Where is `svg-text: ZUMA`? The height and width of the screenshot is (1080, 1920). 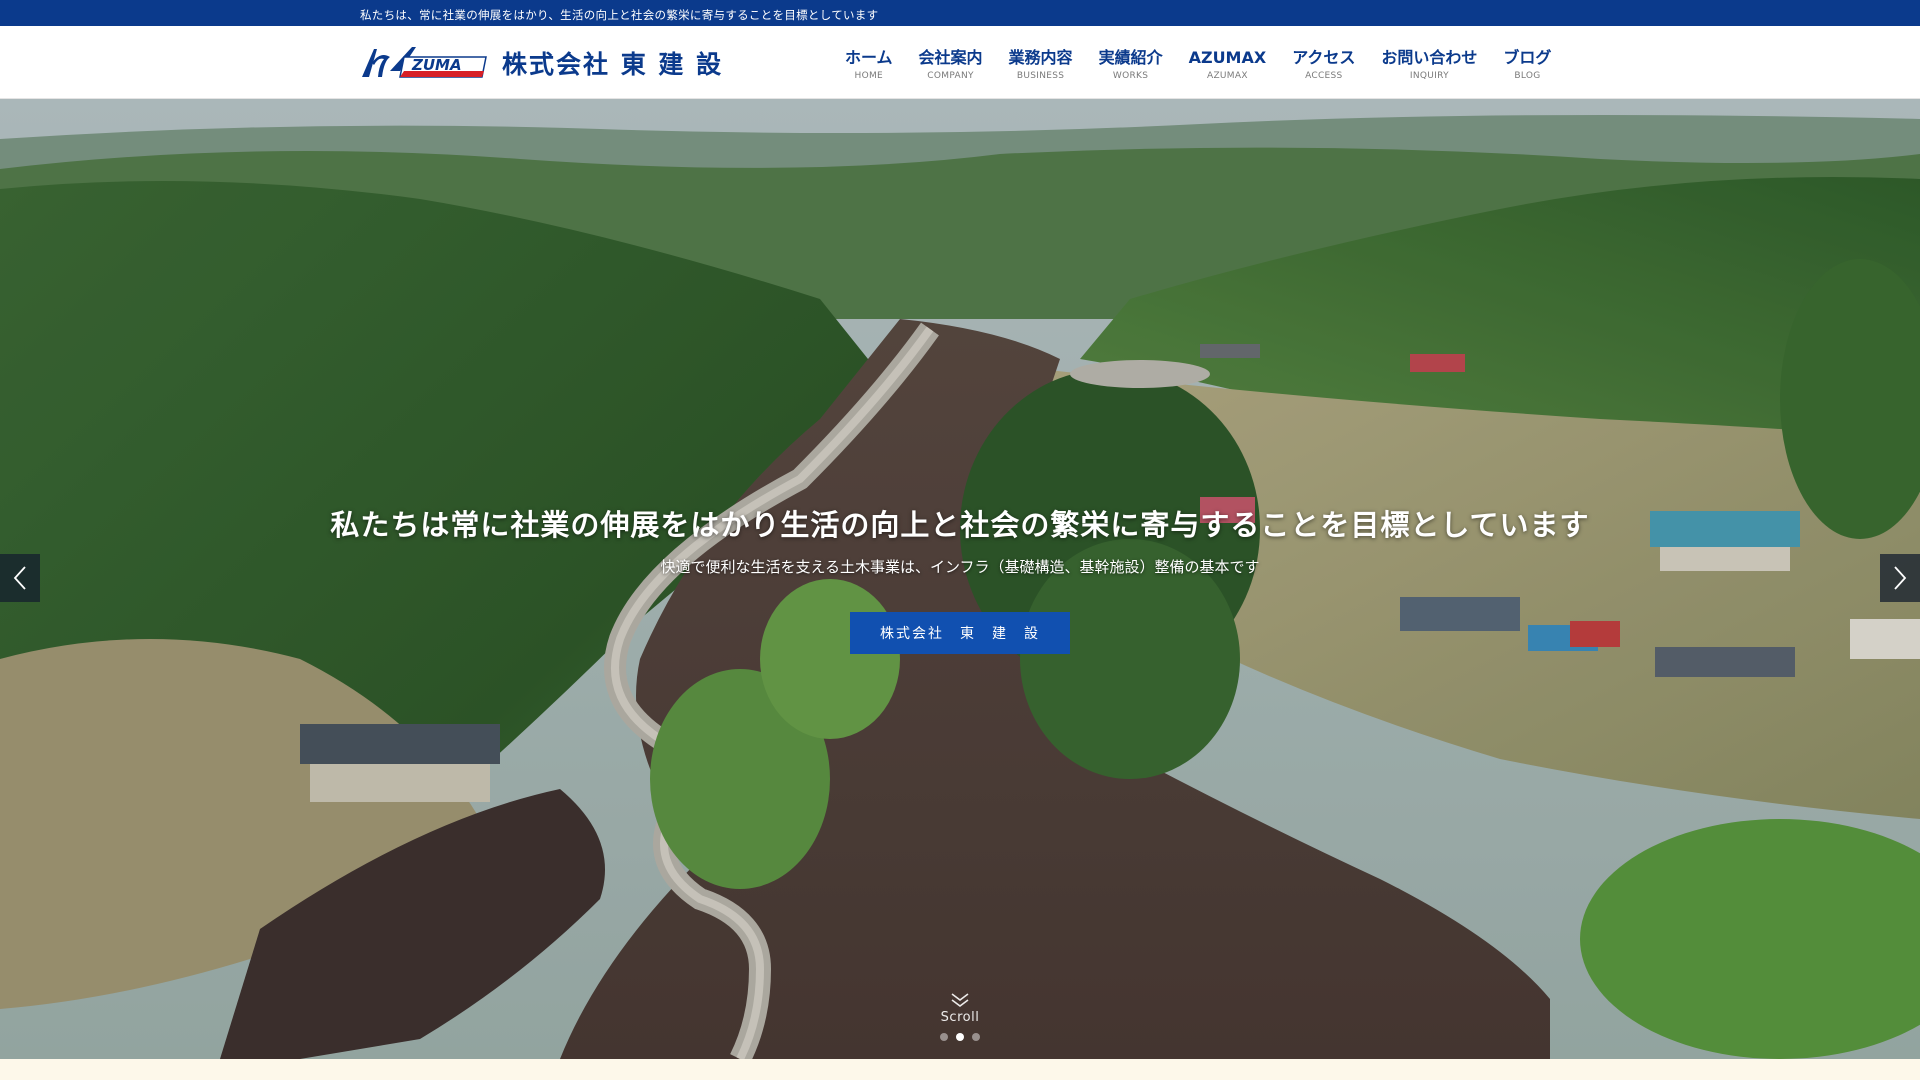
svg-text: ZUMA is located at coordinates (436, 65).